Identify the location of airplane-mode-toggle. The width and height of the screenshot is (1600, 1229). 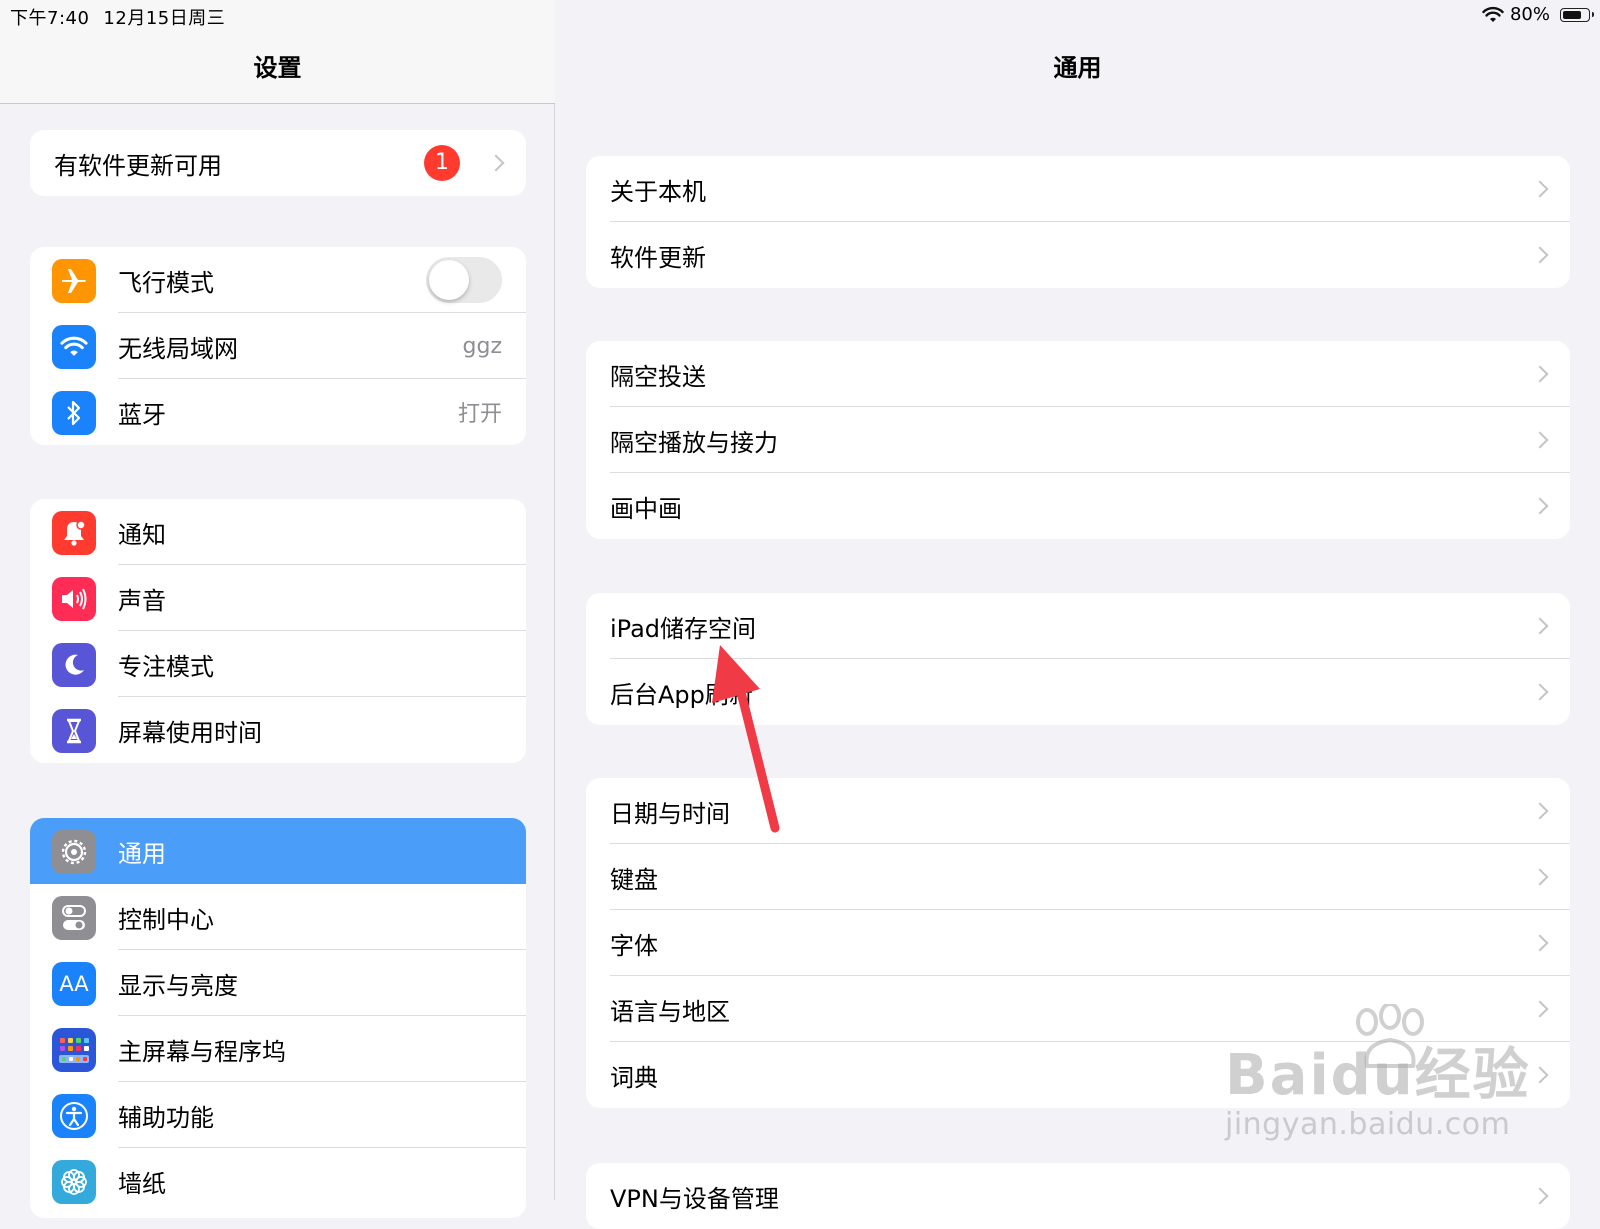
(464, 280).